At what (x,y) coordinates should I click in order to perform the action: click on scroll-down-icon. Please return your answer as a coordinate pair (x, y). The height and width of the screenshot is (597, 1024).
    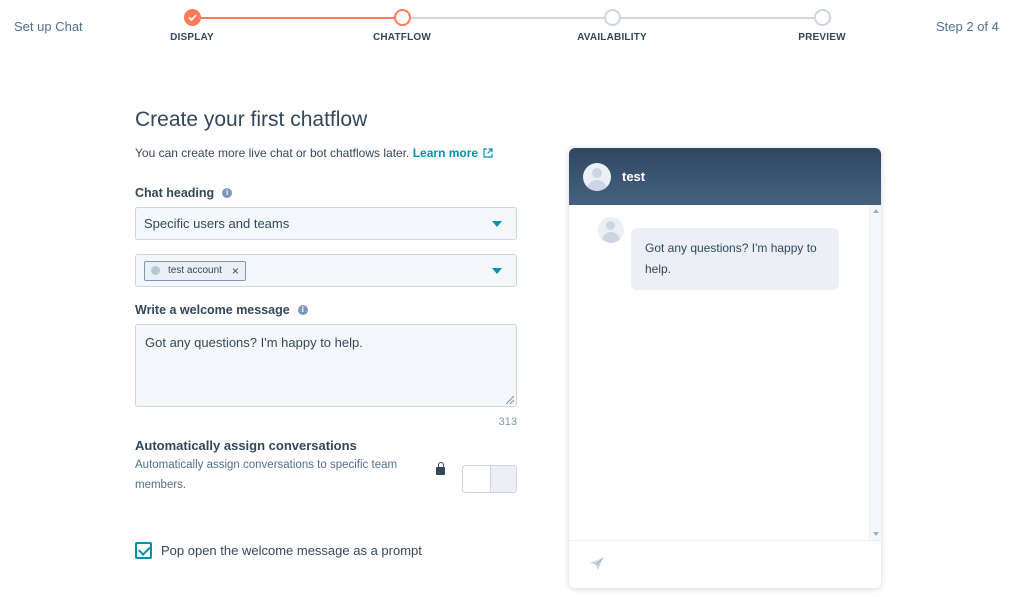
    Looking at the image, I should click on (876, 534).